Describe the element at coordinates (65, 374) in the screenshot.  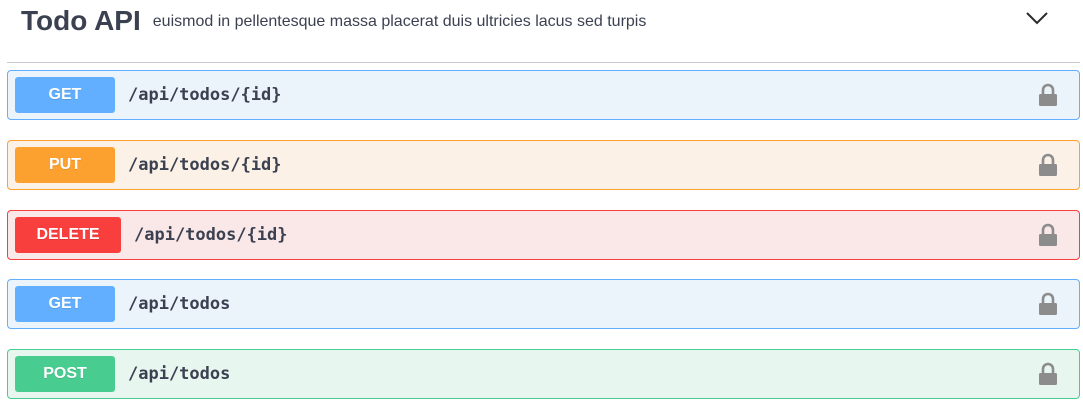
I see `method-badge: POST` at that location.